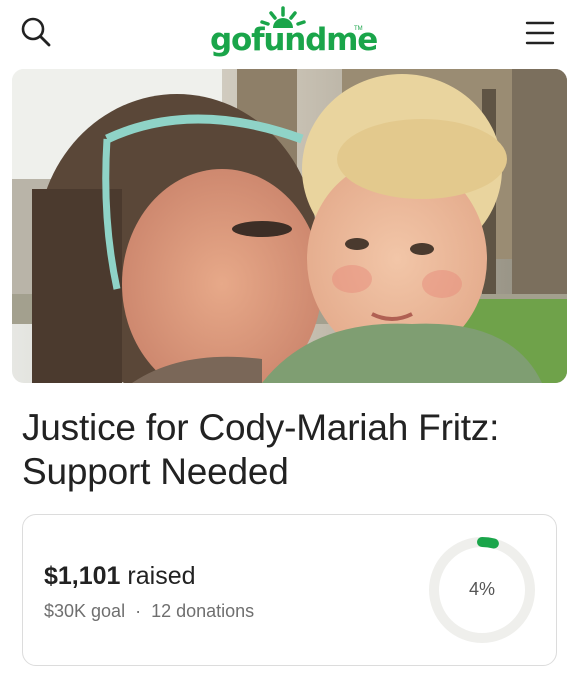  What do you see at coordinates (261, 427) in the screenshot?
I see `campaign-title-line1: Justice for Cody-Mariah Fritz:` at bounding box center [261, 427].